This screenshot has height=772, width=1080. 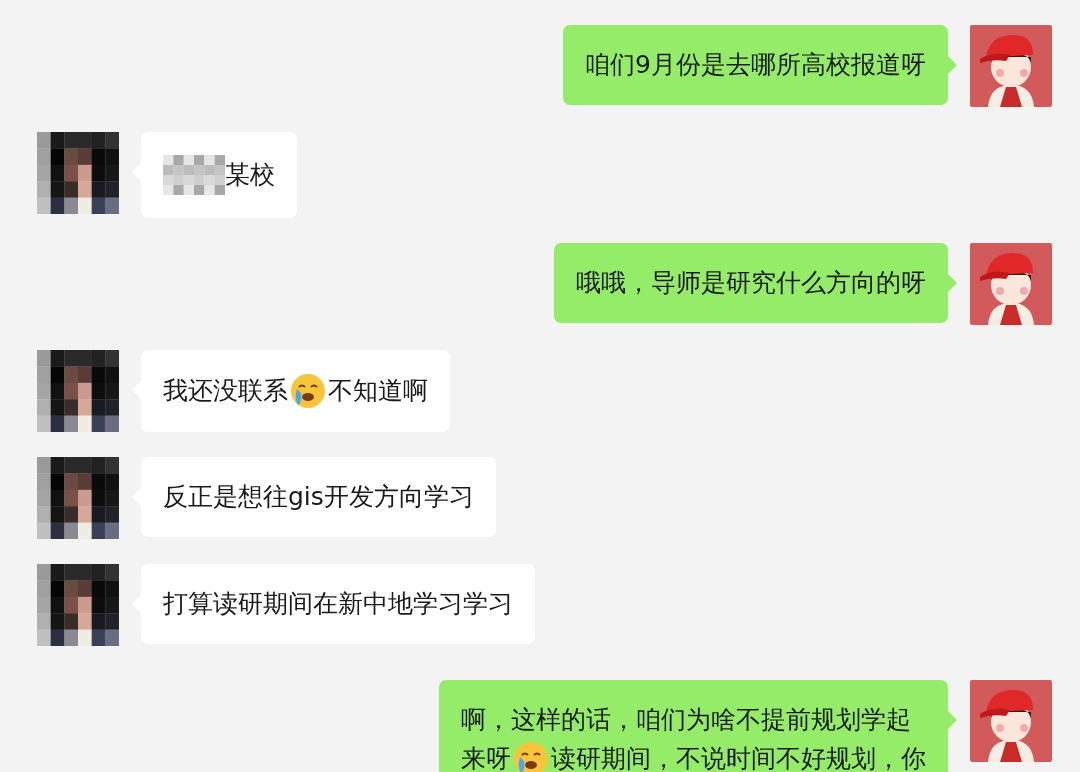 I want to click on message-text: 某校, so click(x=250, y=175).